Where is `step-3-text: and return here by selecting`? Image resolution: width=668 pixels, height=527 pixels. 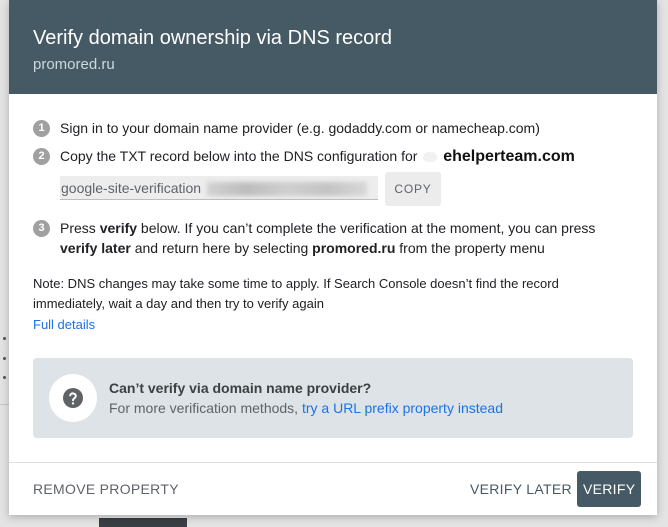 step-3-text: and return here by selecting is located at coordinates (221, 248).